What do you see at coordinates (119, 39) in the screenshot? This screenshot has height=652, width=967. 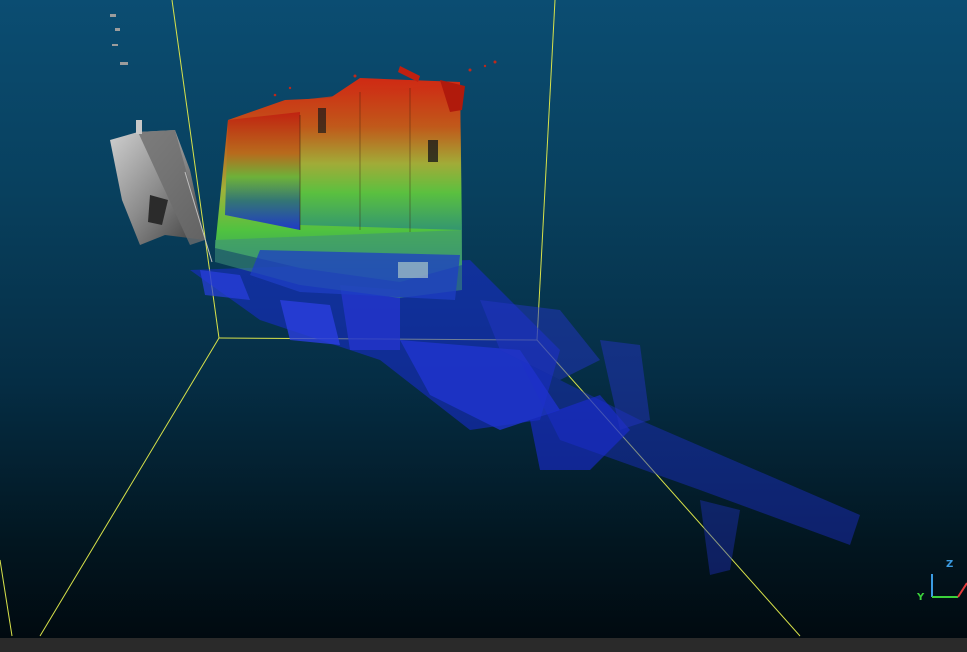 I see `debris-points` at bounding box center [119, 39].